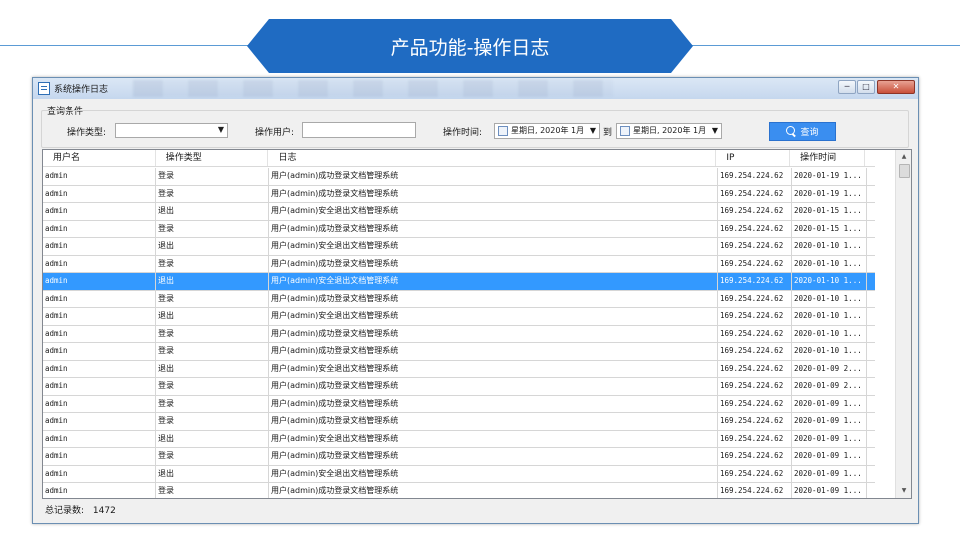  I want to click on close-button: ✕, so click(896, 87).